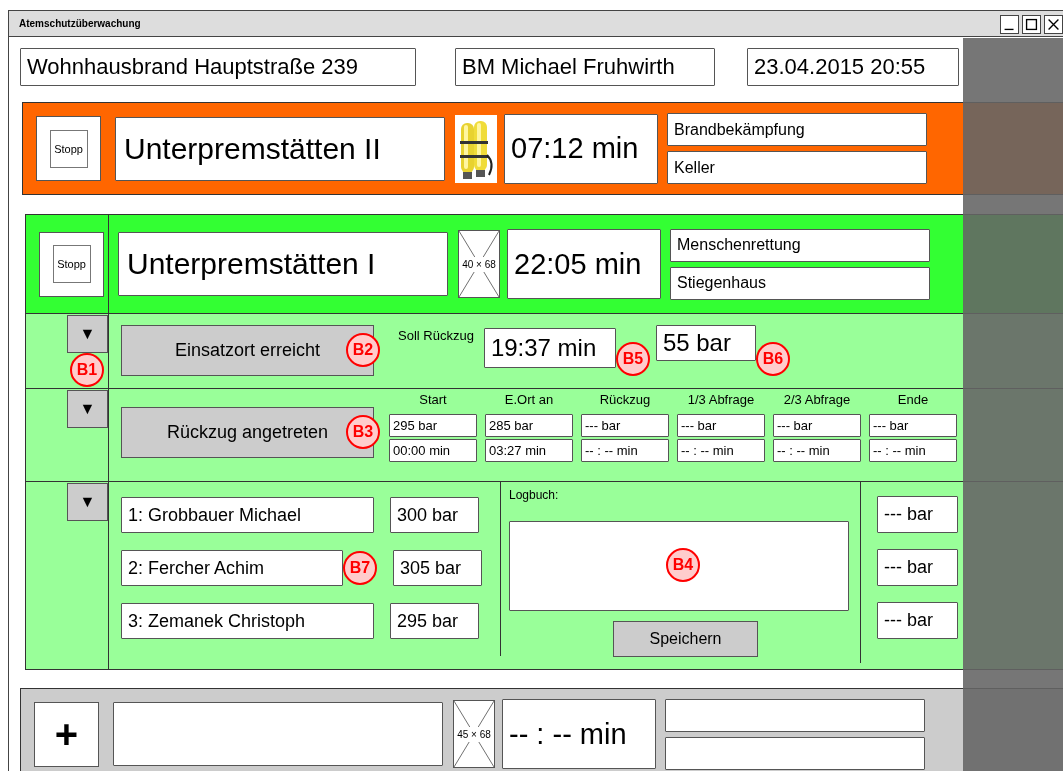  I want to click on location-field: Keller, so click(797, 167).